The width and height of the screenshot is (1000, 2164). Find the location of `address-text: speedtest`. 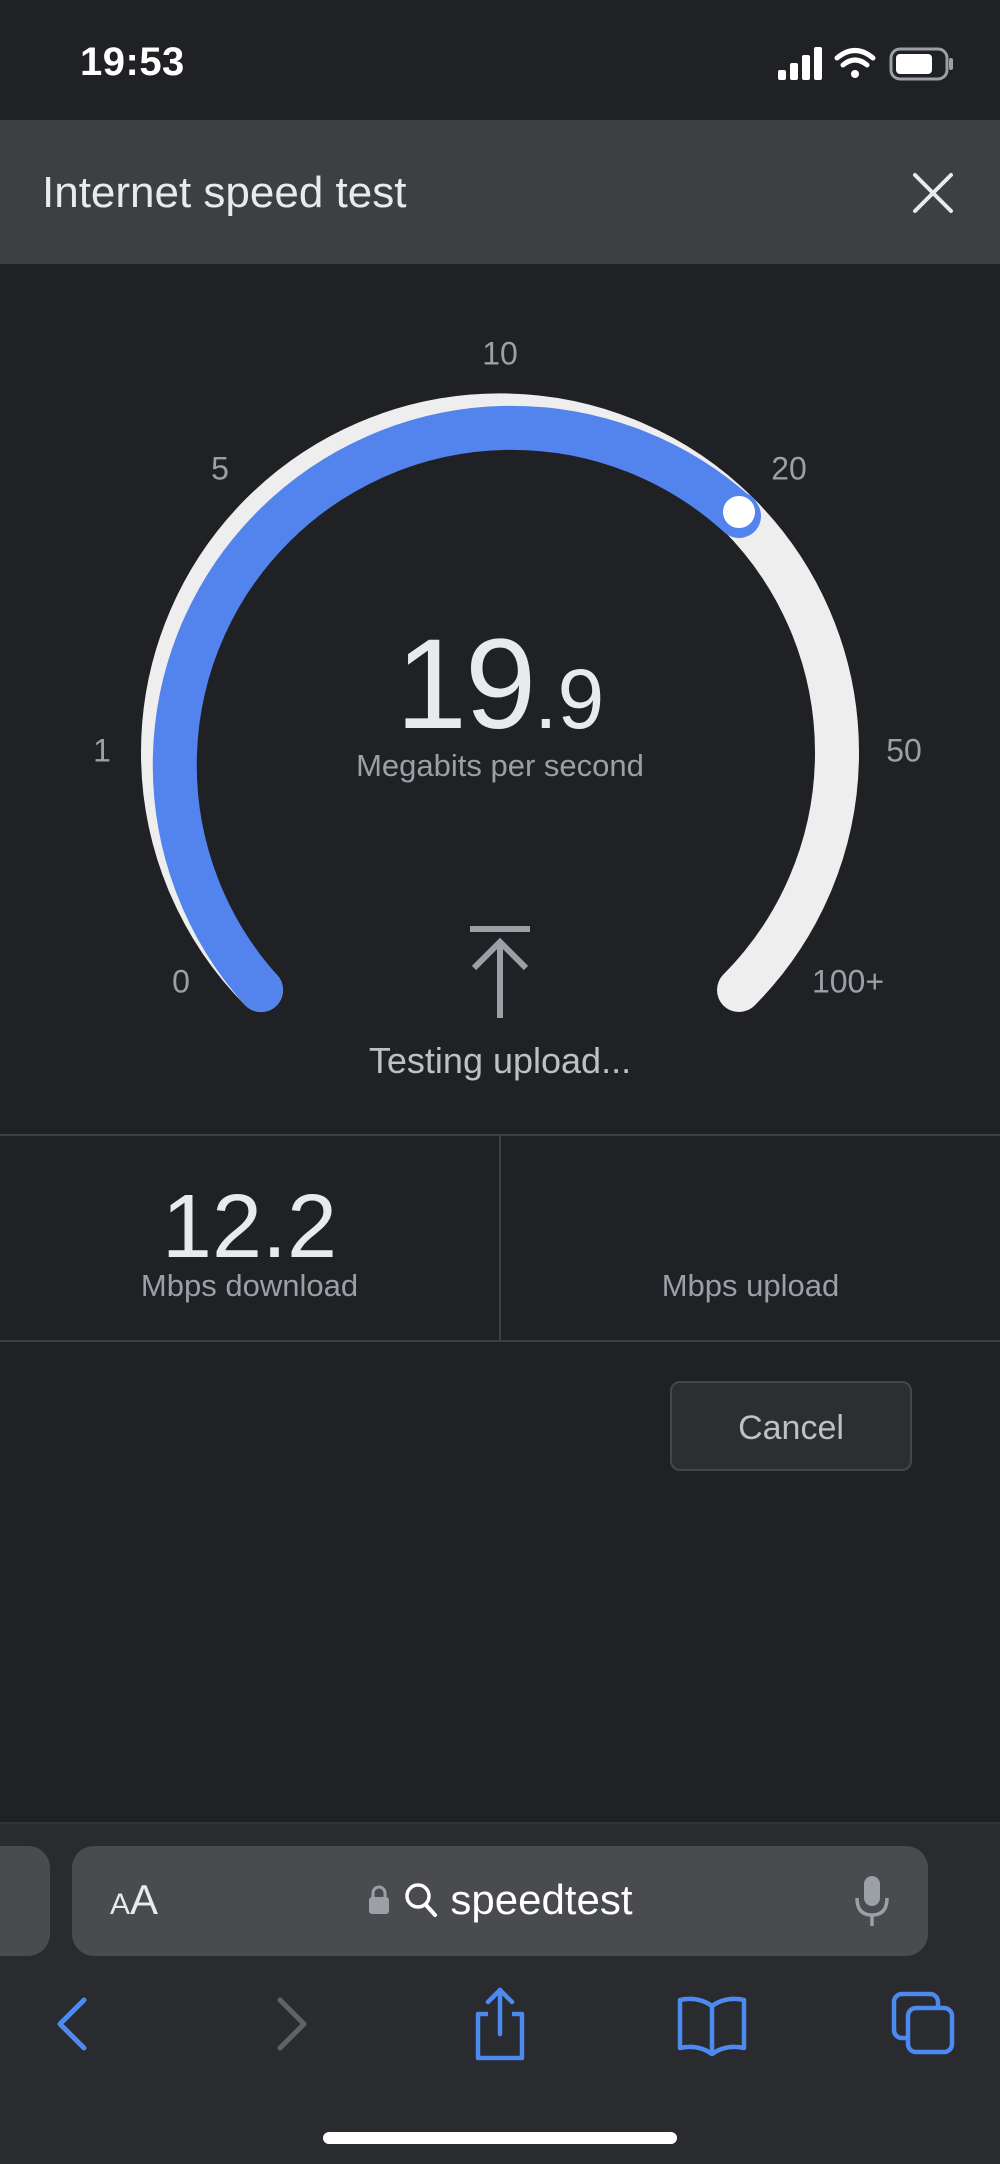

address-text: speedtest is located at coordinates (541, 1899).